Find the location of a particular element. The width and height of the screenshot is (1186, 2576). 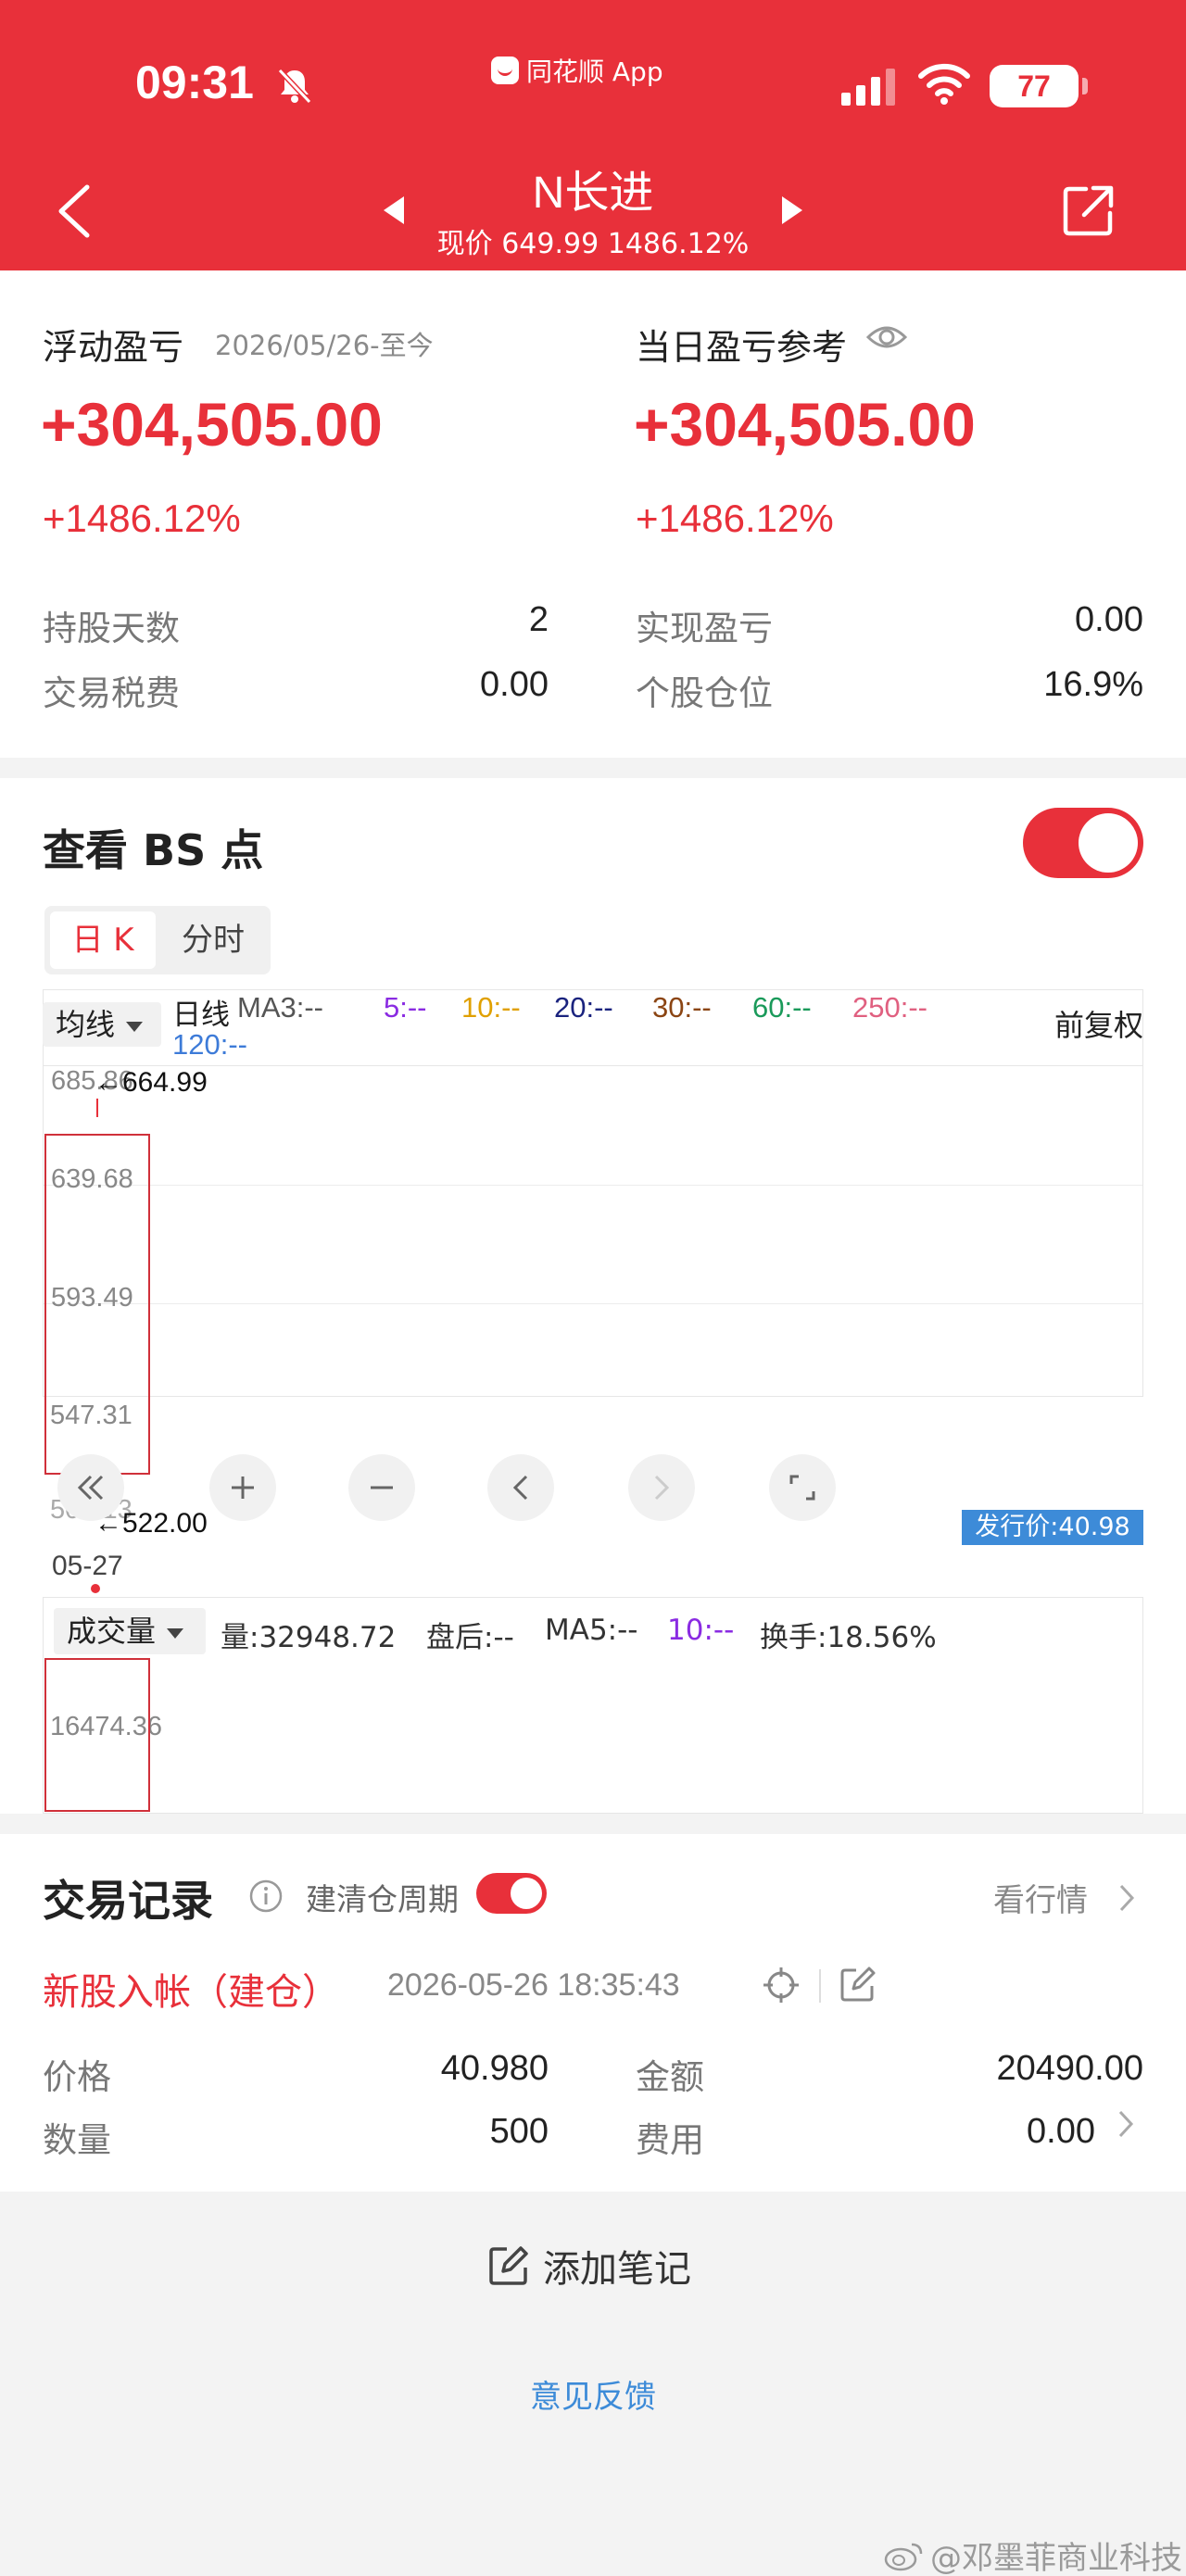

record-time: 2026-05-26 18:35:43 is located at coordinates (533, 1985).